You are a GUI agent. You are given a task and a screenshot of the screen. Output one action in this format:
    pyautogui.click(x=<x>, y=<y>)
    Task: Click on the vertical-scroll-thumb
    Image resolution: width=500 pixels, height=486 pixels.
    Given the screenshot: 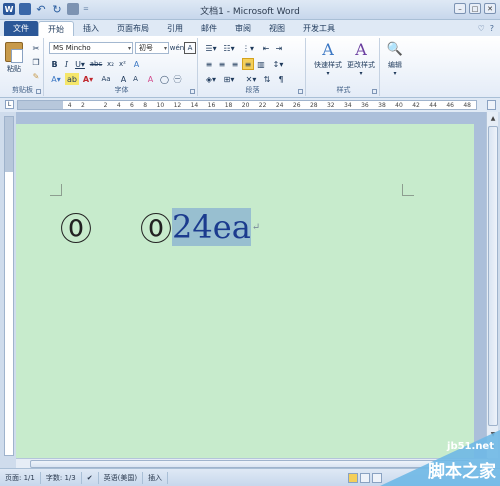 What is the action you would take?
    pyautogui.click(x=493, y=276)
    